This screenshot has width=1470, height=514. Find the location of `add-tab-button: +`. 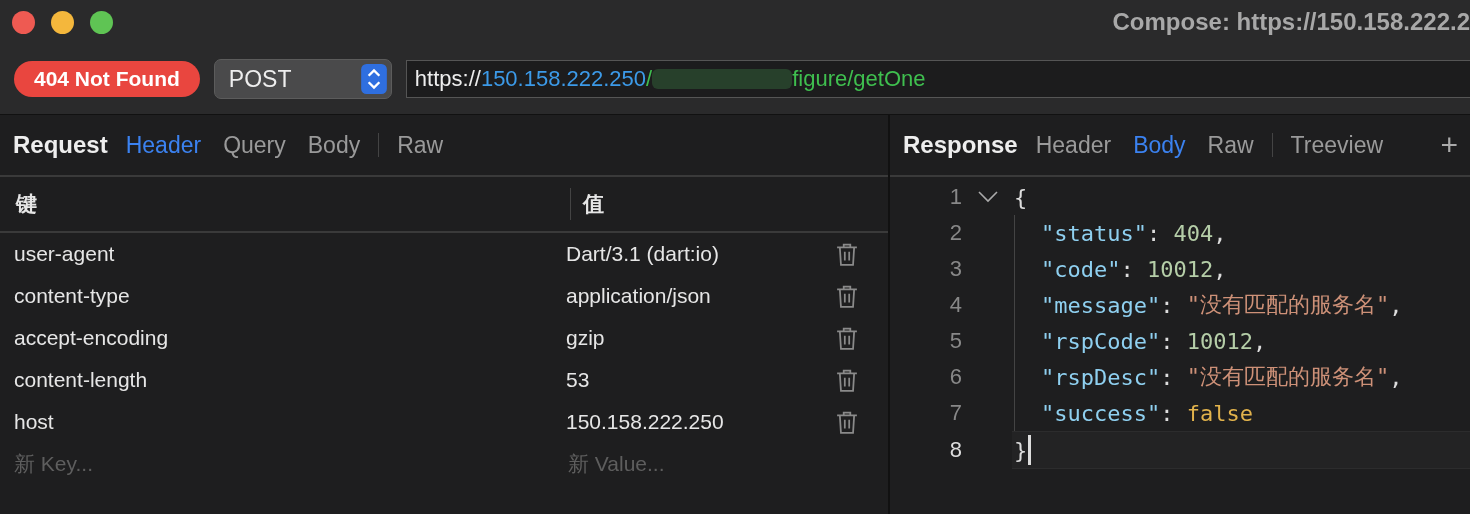

add-tab-button: + is located at coordinates (1449, 145).